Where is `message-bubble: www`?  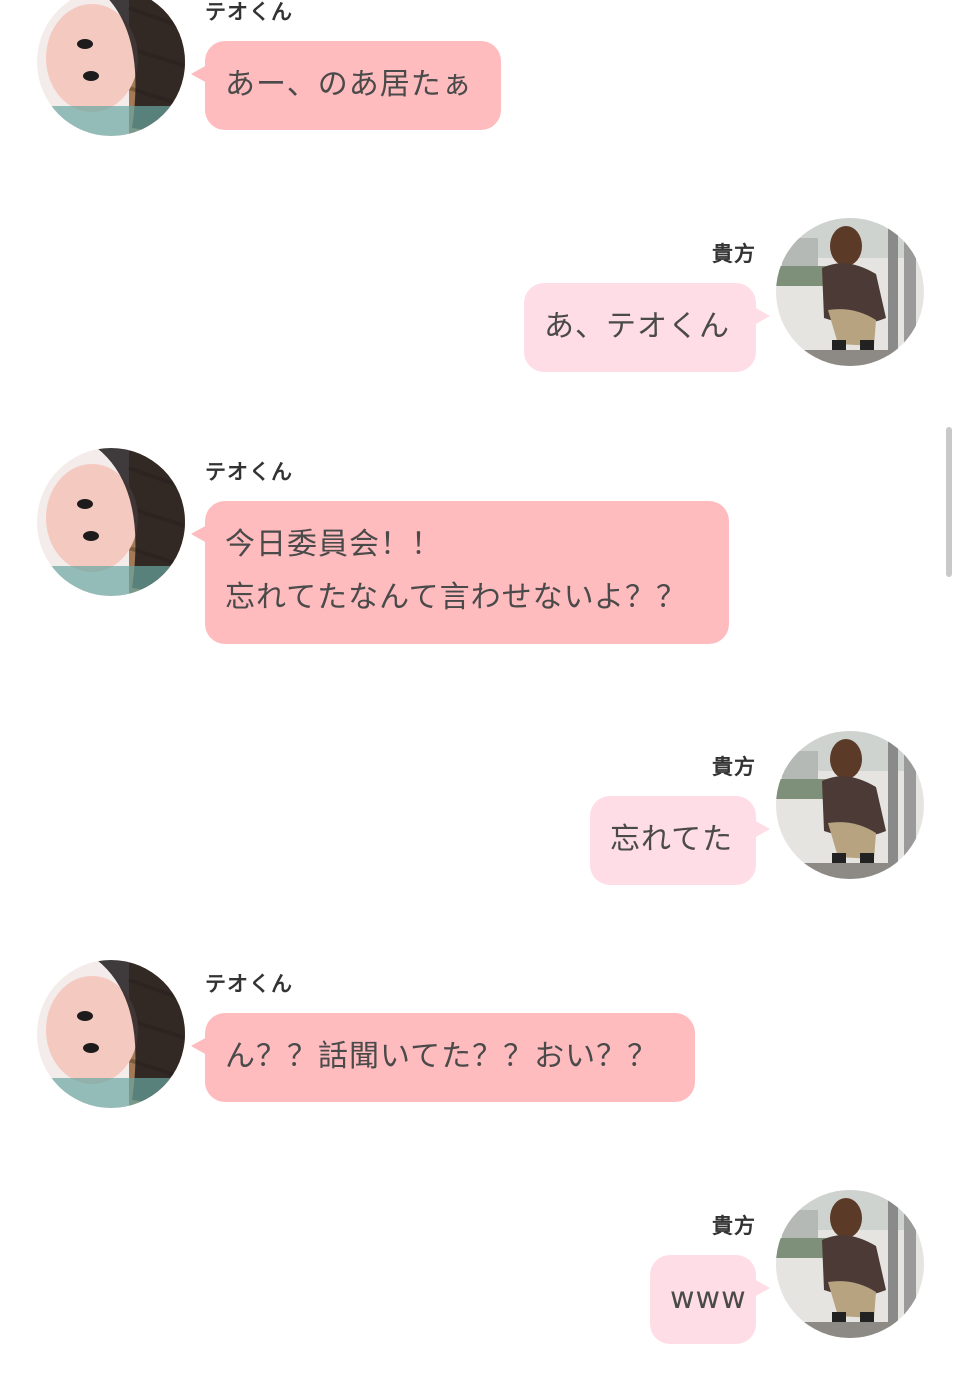 message-bubble: www is located at coordinates (710, 1299).